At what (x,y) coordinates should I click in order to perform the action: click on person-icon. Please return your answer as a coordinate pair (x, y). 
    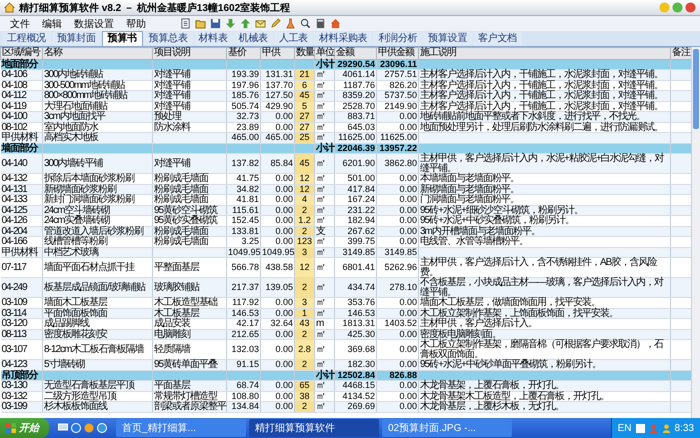
    Looking at the image, I should click on (666, 428).